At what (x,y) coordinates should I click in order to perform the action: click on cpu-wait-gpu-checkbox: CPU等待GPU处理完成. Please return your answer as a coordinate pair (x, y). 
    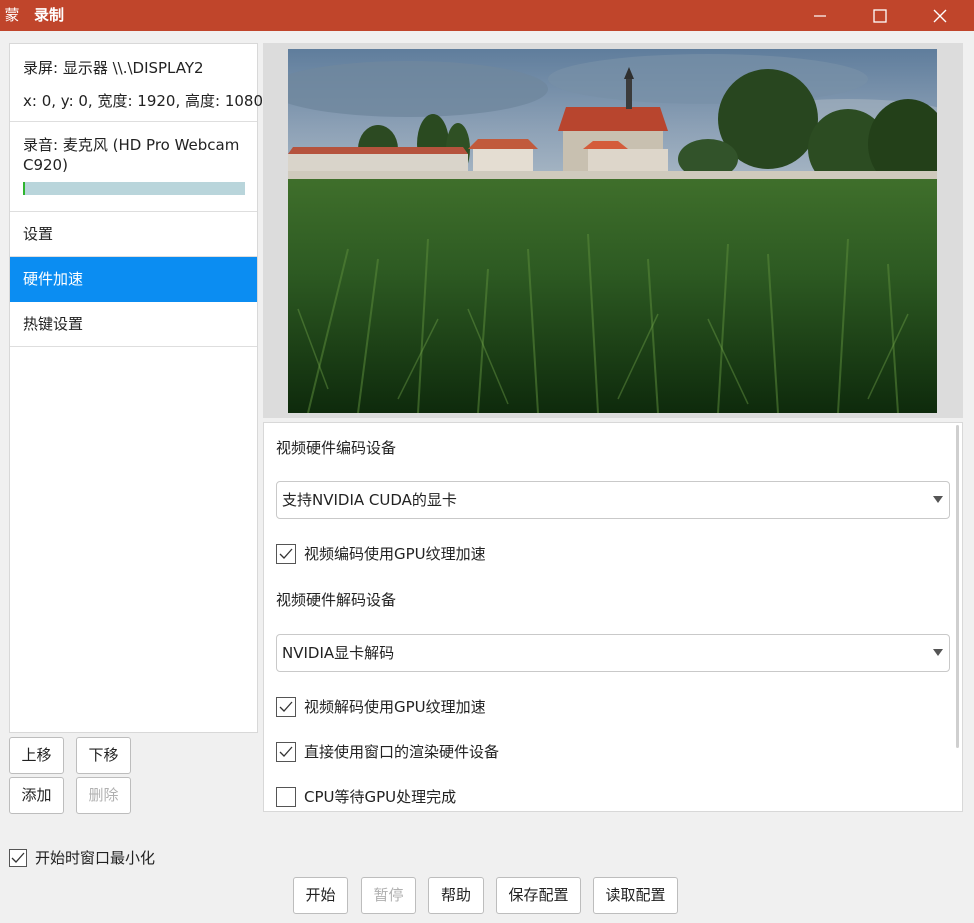
    Looking at the image, I should click on (366, 797).